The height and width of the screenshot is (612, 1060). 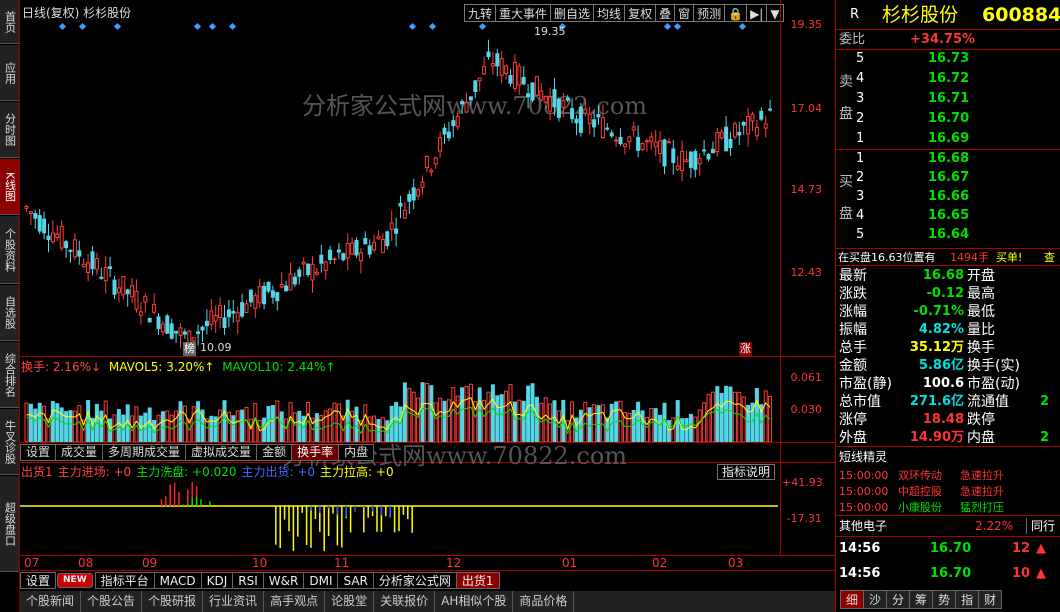 I want to click on quote-tab: 财, so click(x=990, y=599).